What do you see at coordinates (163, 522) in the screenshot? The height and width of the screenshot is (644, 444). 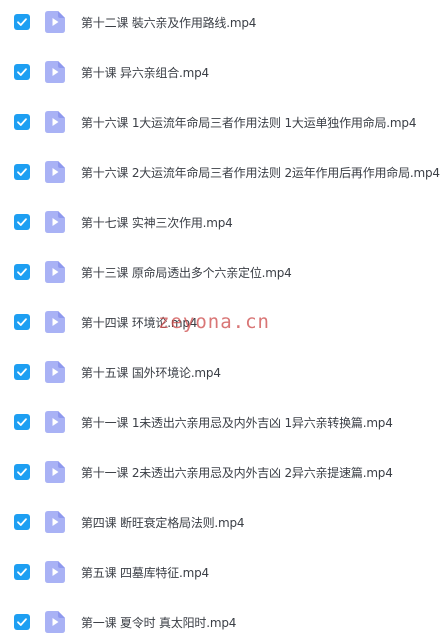 I see `file-name: 第四课 断旺衰定格局法则.mp4` at bounding box center [163, 522].